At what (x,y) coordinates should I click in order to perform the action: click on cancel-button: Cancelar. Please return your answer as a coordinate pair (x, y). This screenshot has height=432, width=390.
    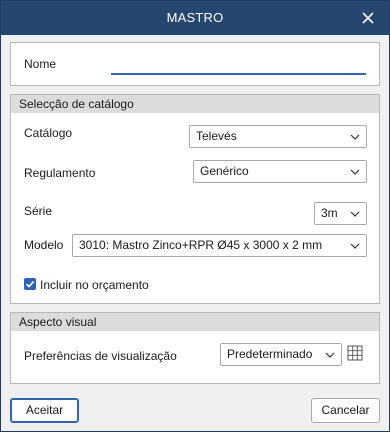
    Looking at the image, I should click on (345, 410).